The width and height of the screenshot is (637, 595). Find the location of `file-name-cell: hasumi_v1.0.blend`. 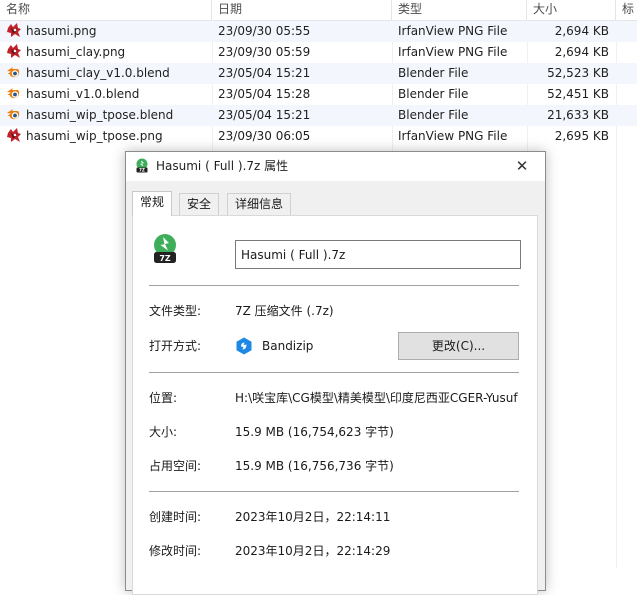

file-name-cell: hasumi_v1.0.blend is located at coordinates (108, 94).